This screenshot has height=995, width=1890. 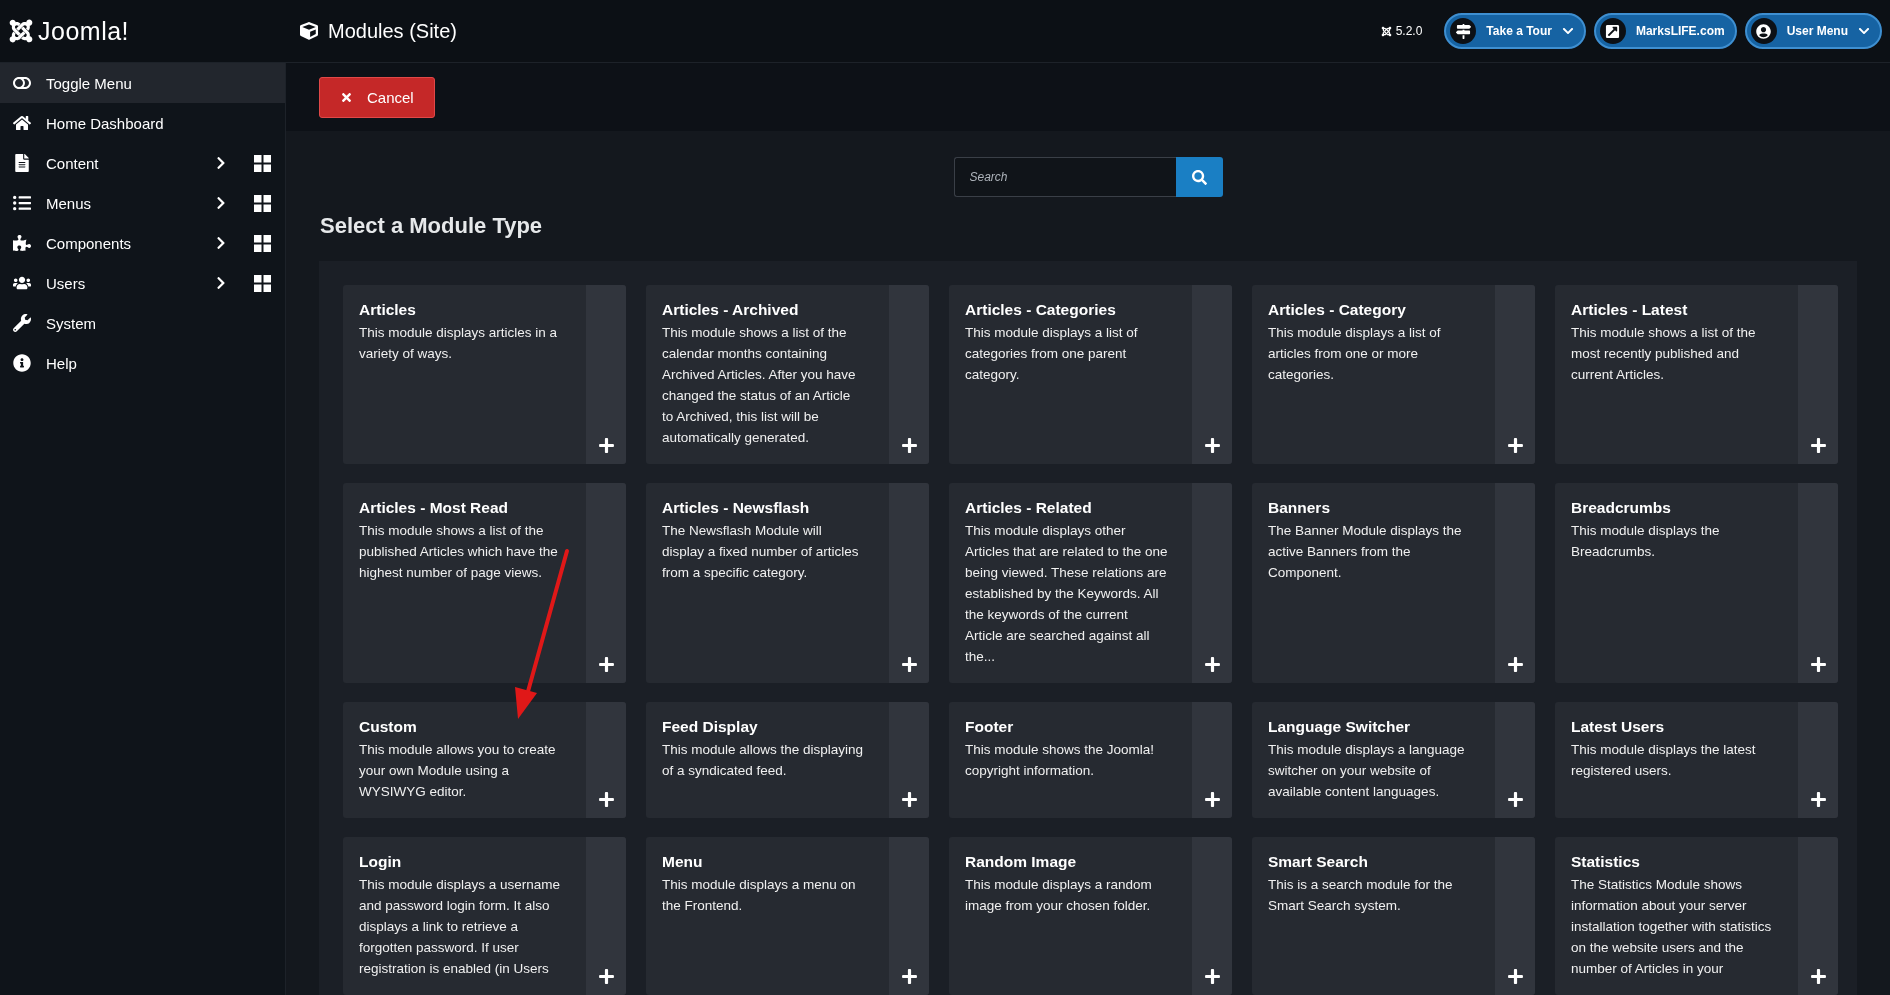 I want to click on module-title: Articles - Category, so click(x=1337, y=310).